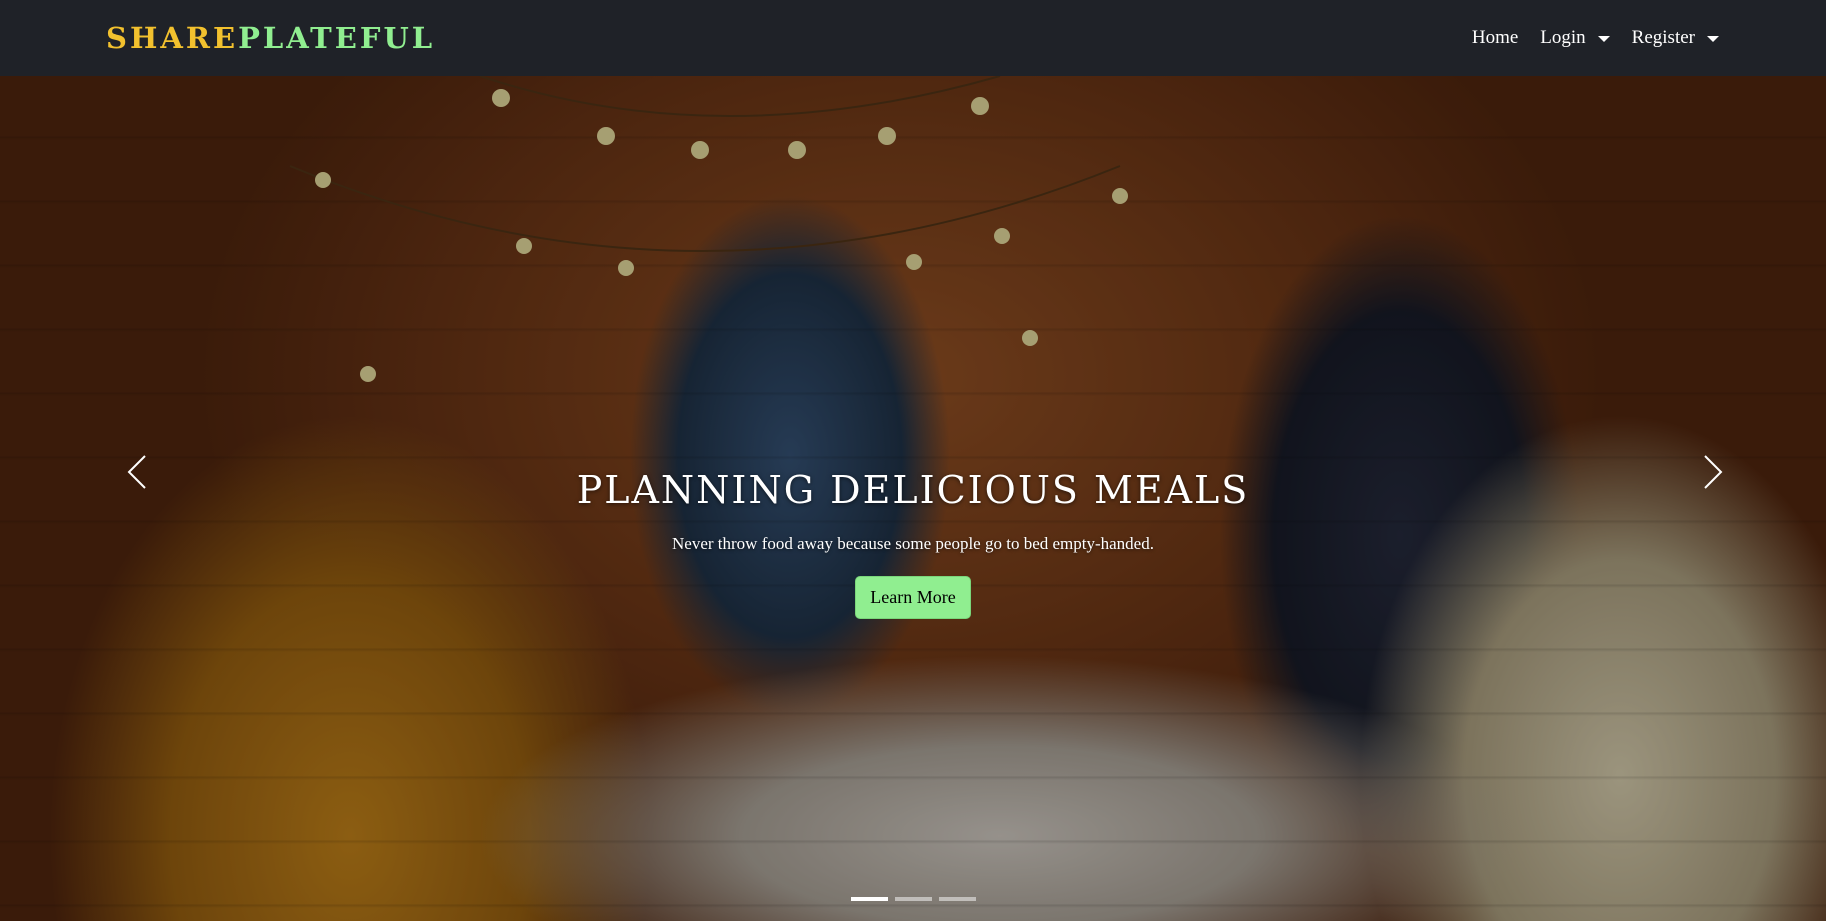  I want to click on chevron-right-icon, so click(1713, 472).